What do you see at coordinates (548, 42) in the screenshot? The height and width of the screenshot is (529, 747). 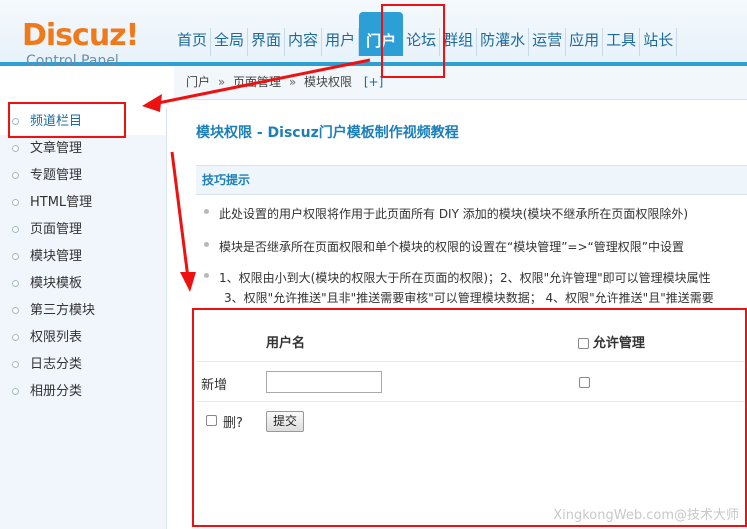 I see `nav-operations: 运营` at bounding box center [548, 42].